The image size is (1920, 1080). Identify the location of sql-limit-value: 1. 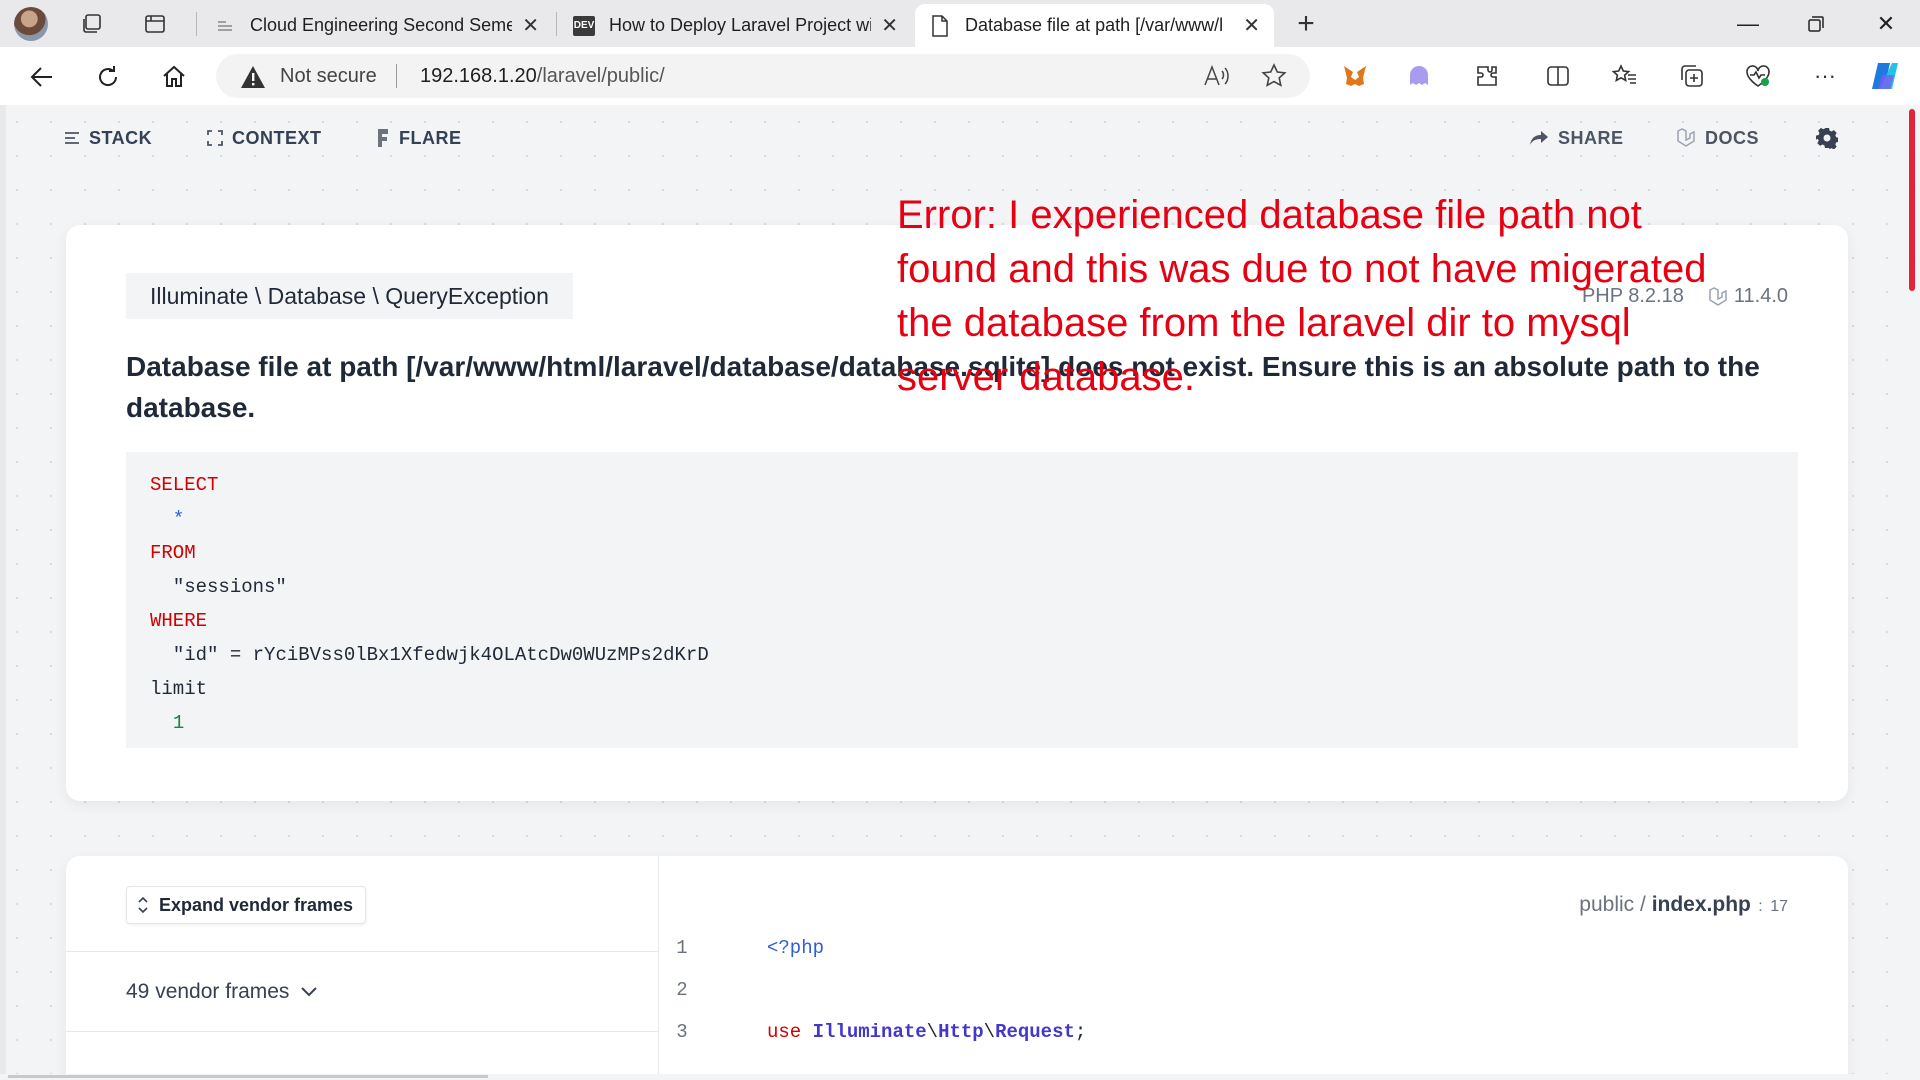
(178, 723).